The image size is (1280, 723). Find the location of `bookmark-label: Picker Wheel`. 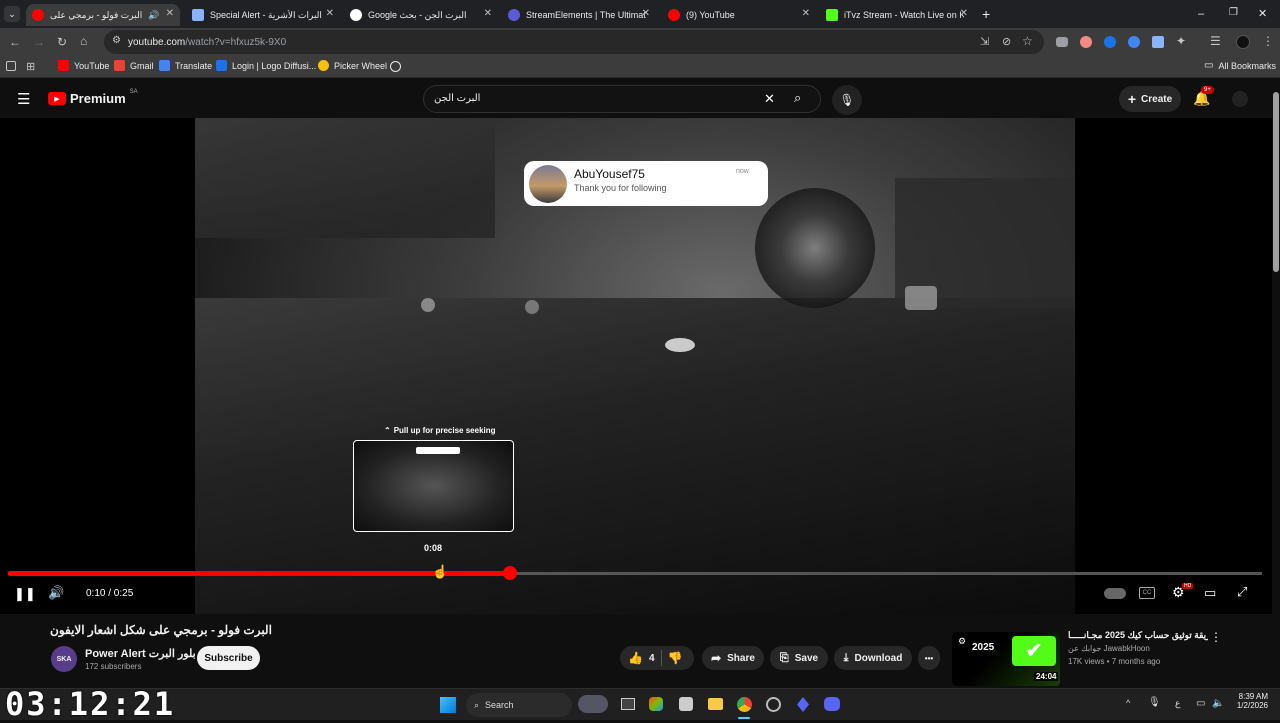

bookmark-label: Picker Wheel is located at coordinates (361, 65).